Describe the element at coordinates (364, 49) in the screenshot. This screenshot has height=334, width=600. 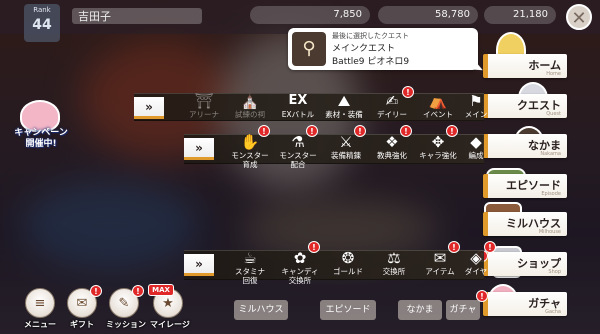
I see `tooltip-title: メインクエスト` at that location.